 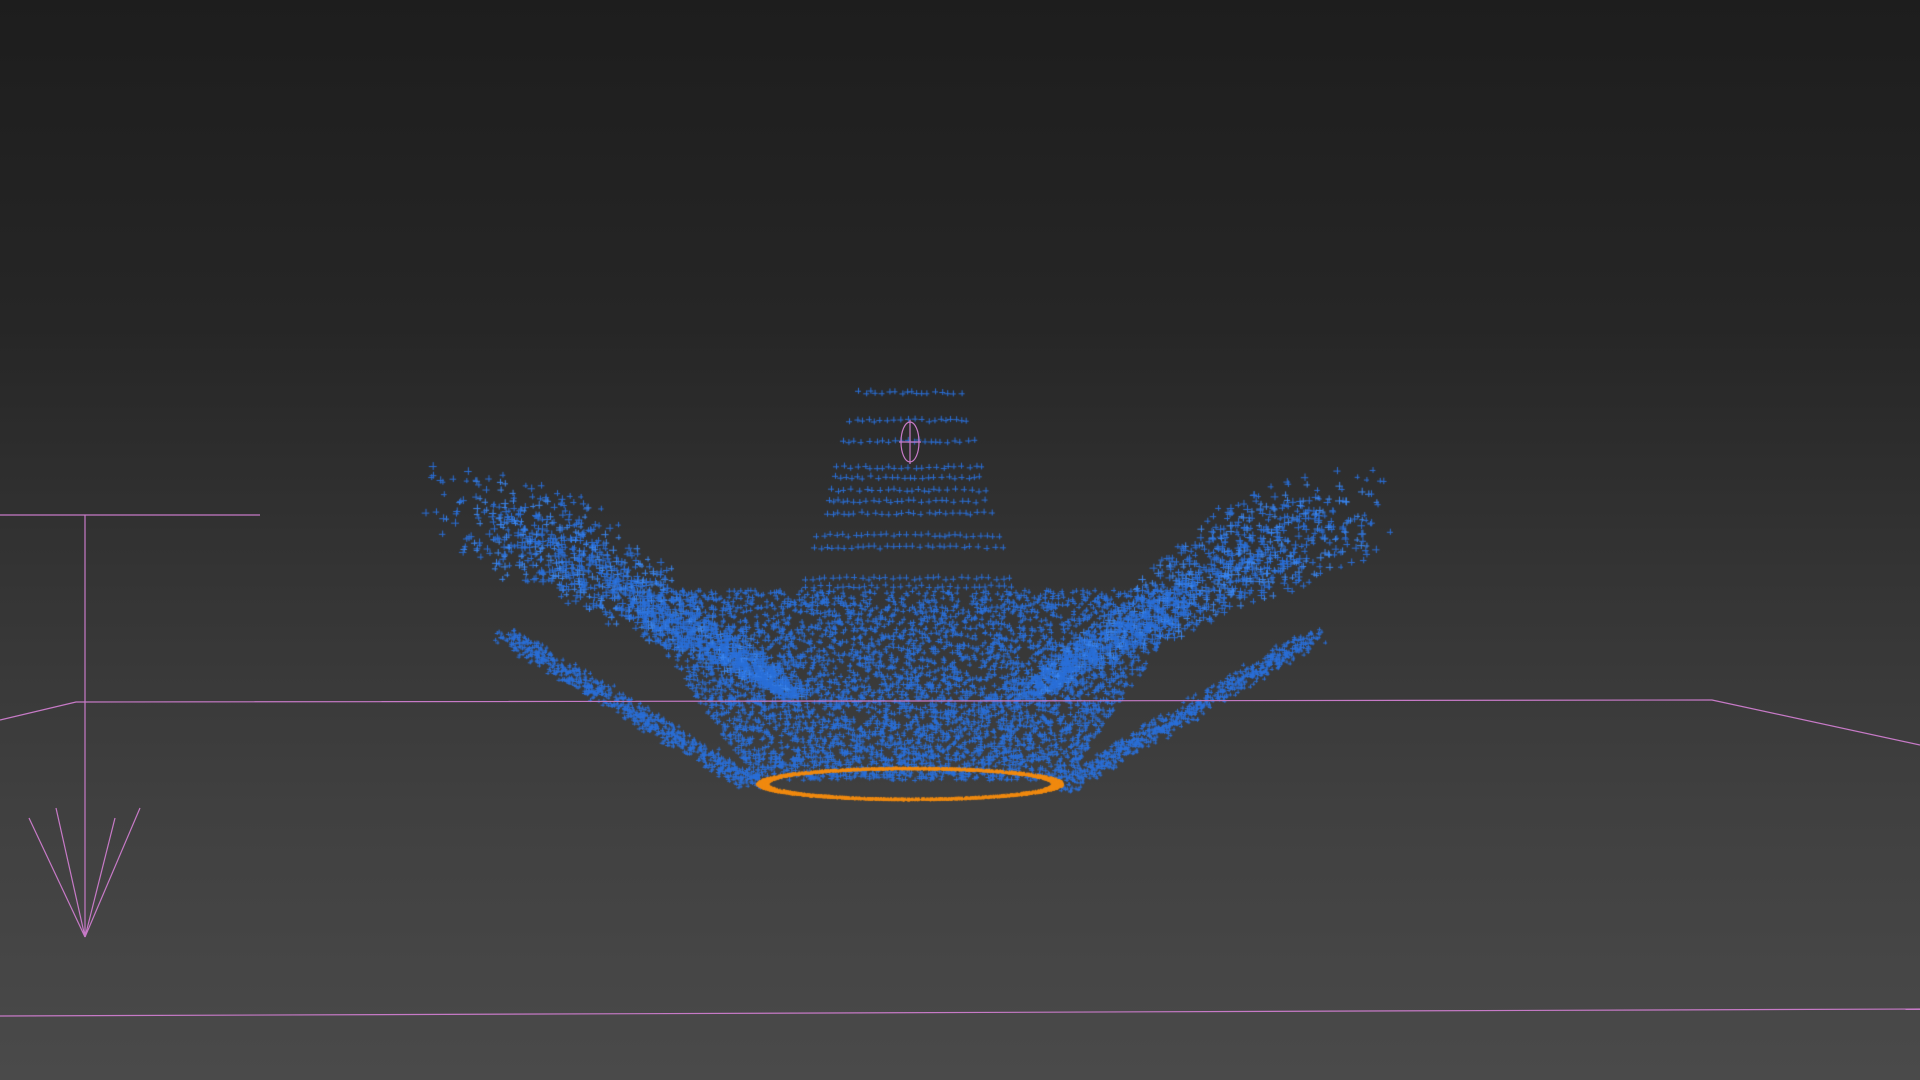 I want to click on ground-grid-front-edge, so click(x=960, y=1012).